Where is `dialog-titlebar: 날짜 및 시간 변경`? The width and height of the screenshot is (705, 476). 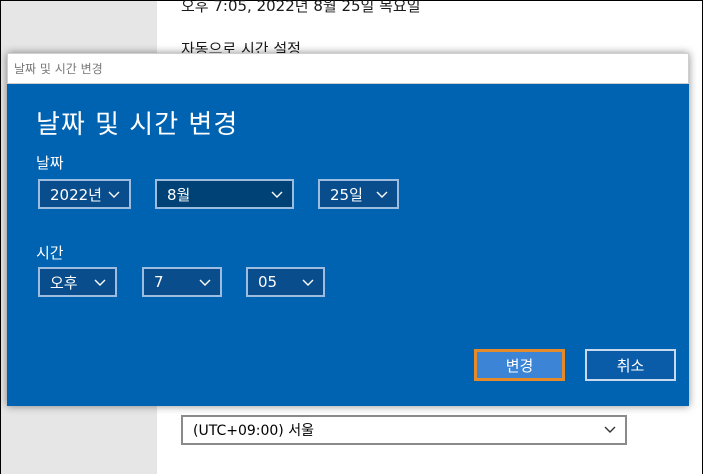
dialog-titlebar: 날짜 및 시간 변경 is located at coordinates (348, 68).